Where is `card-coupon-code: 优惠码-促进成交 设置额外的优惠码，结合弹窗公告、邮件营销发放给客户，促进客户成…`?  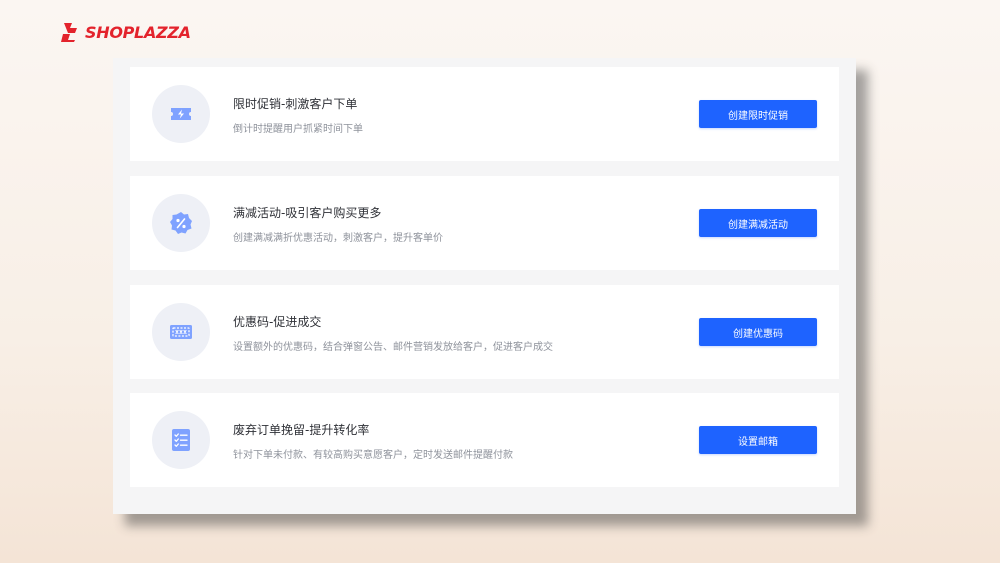 card-coupon-code: 优惠码-促进成交 设置额外的优惠码，结合弹窗公告、邮件营销发放给客户，促进客户成… is located at coordinates (484, 332).